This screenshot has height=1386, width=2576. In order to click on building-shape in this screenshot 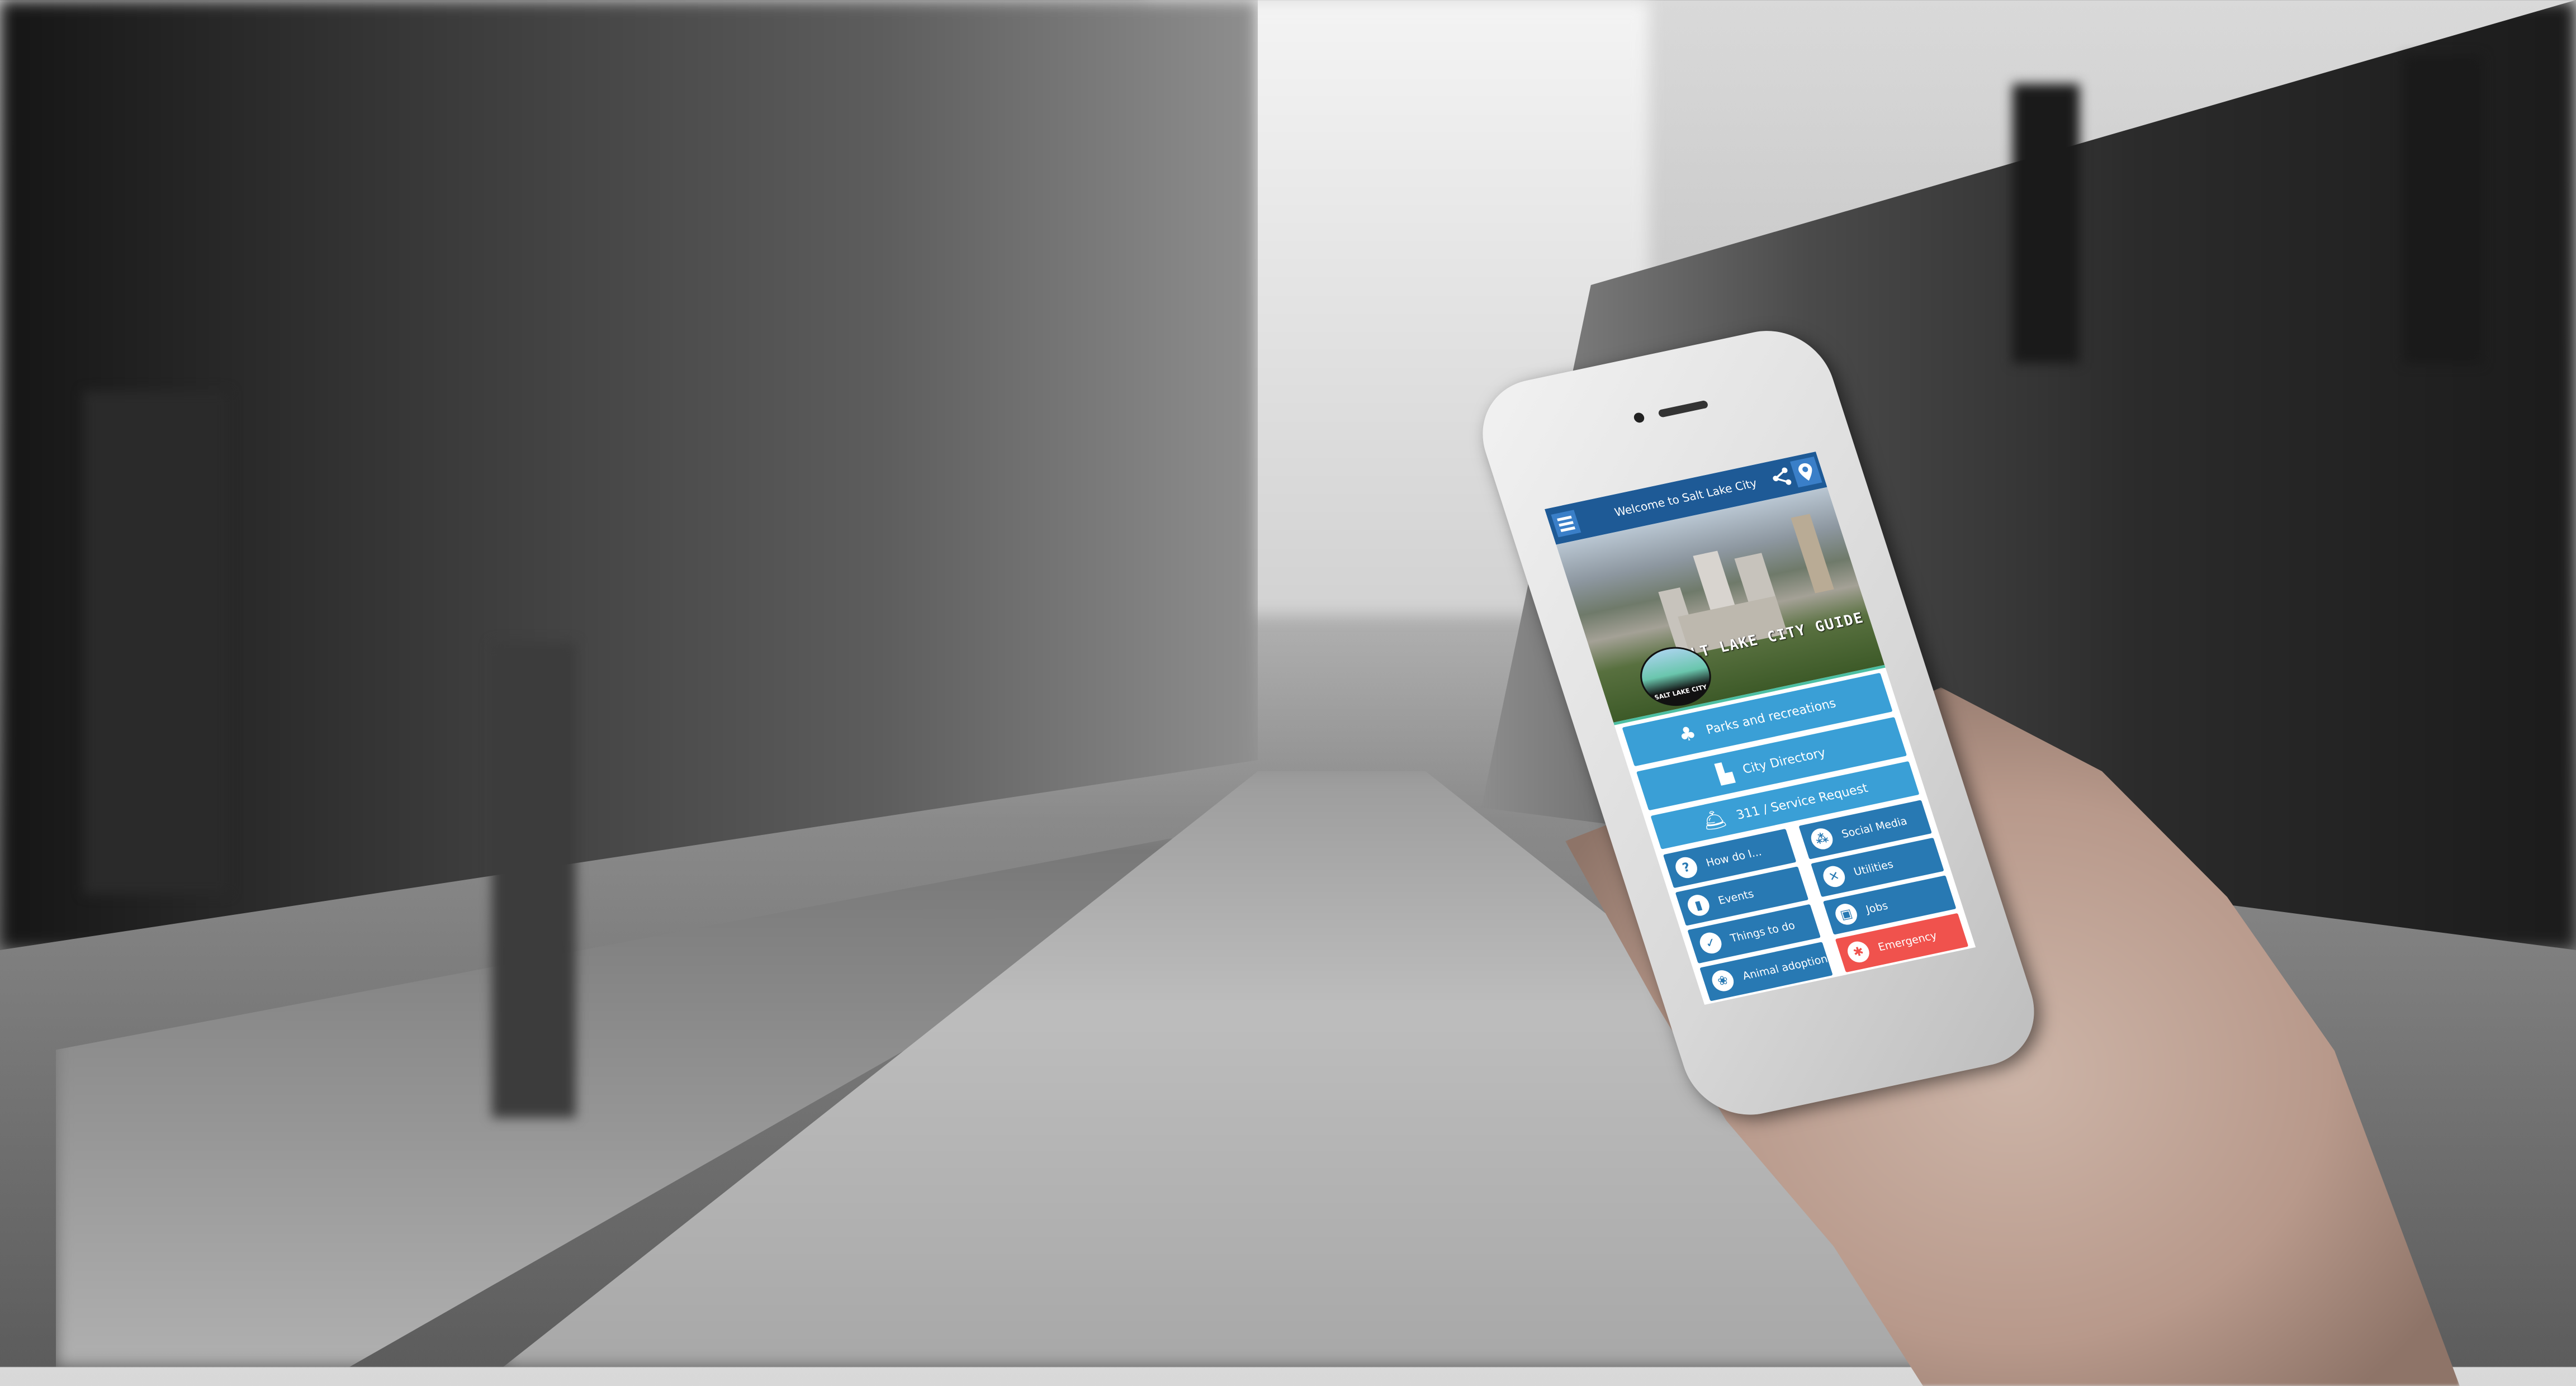, I will do `click(1813, 554)`.